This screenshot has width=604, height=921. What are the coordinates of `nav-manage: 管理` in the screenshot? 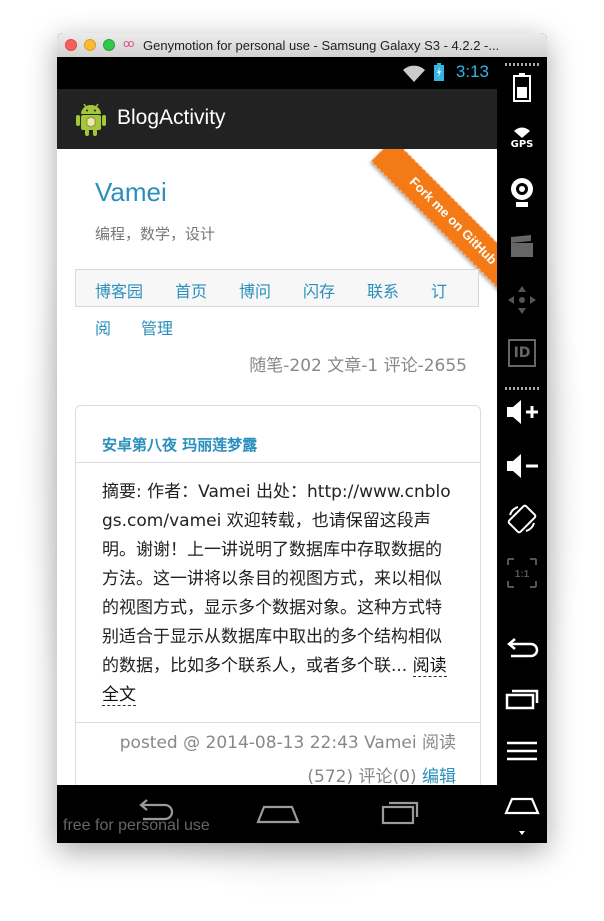 It's located at (157, 327).